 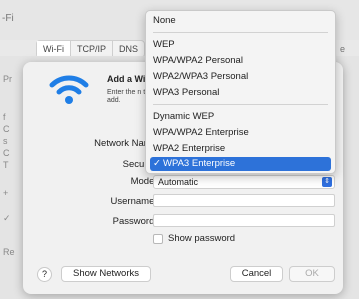 What do you see at coordinates (106, 274) in the screenshot?
I see `show-networks-button: Show Networks` at bounding box center [106, 274].